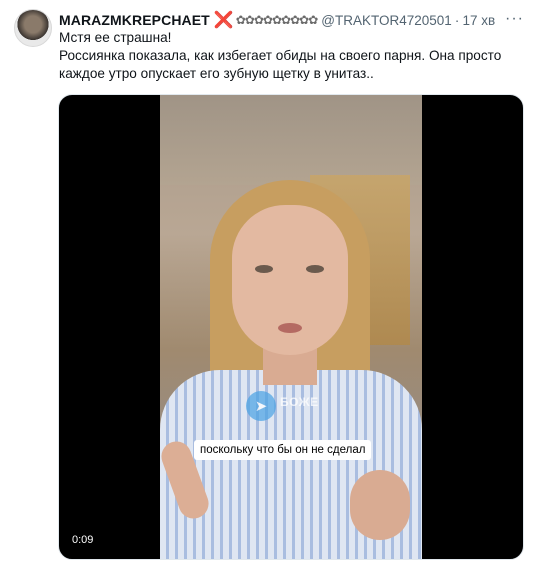  What do you see at coordinates (115, 37) in the screenshot?
I see `tweet-text-line1: Мстя ее страшна!` at bounding box center [115, 37].